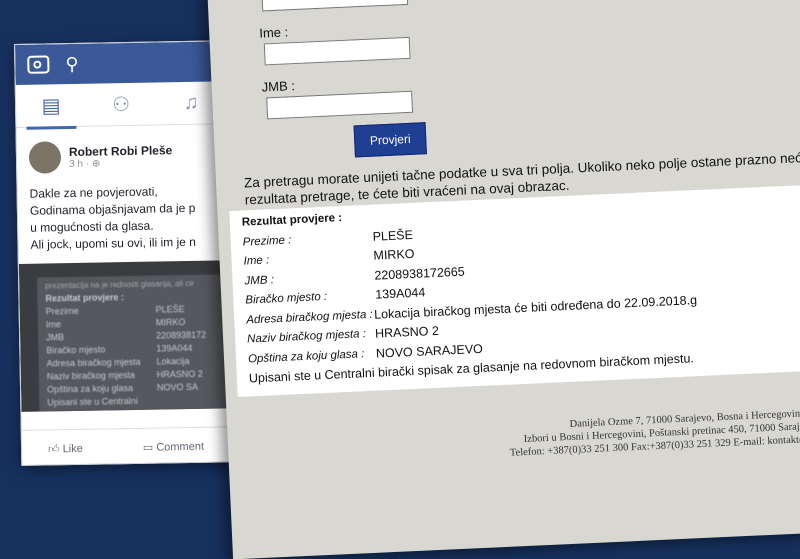  What do you see at coordinates (392, 236) in the screenshot?
I see `result-value: PLEŠE` at bounding box center [392, 236].